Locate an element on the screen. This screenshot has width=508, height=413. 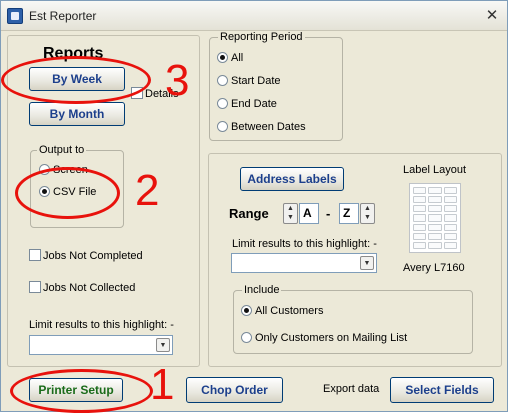
period-between-dates-radio-dot is located at coordinates (222, 126).